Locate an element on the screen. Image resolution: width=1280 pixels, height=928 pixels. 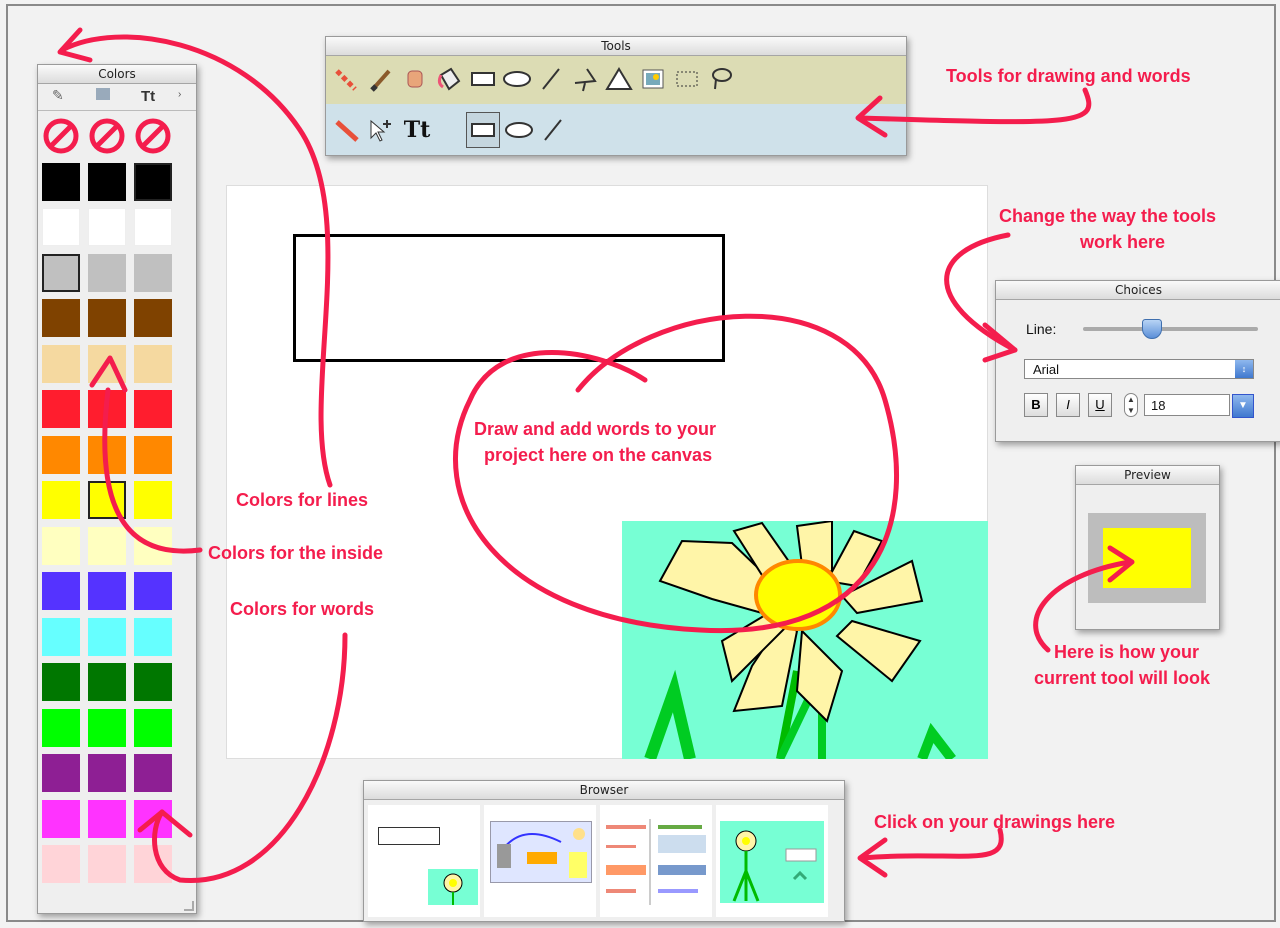
line-icon is located at coordinates (551, 79).